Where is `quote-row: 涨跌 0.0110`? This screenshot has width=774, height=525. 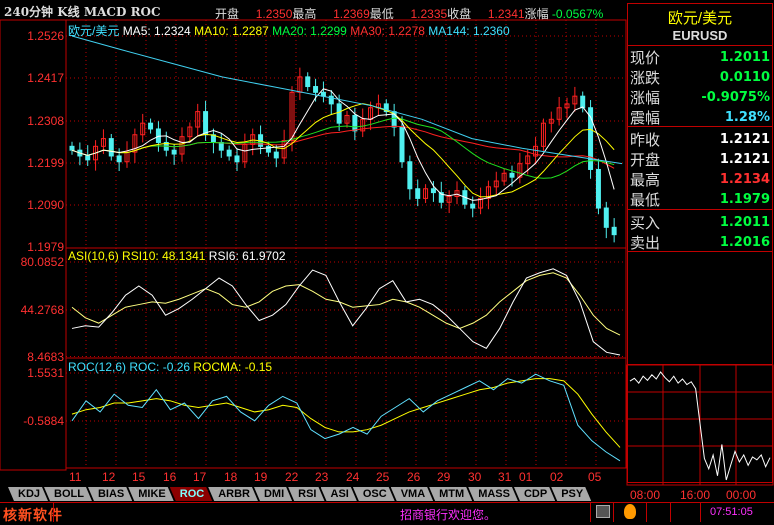
quote-row: 涨跌 0.0110 is located at coordinates (700, 77).